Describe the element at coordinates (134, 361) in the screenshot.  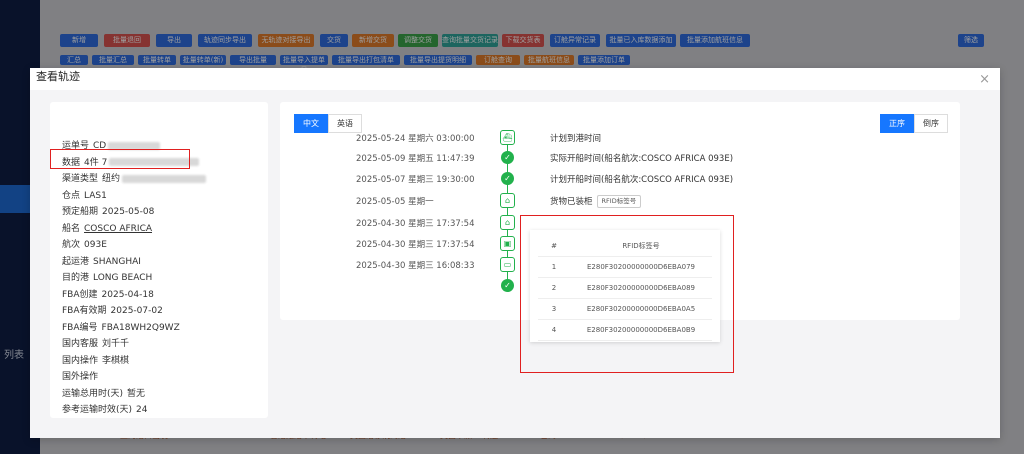
I see `info-row: 国内操作 李棋棋` at that location.